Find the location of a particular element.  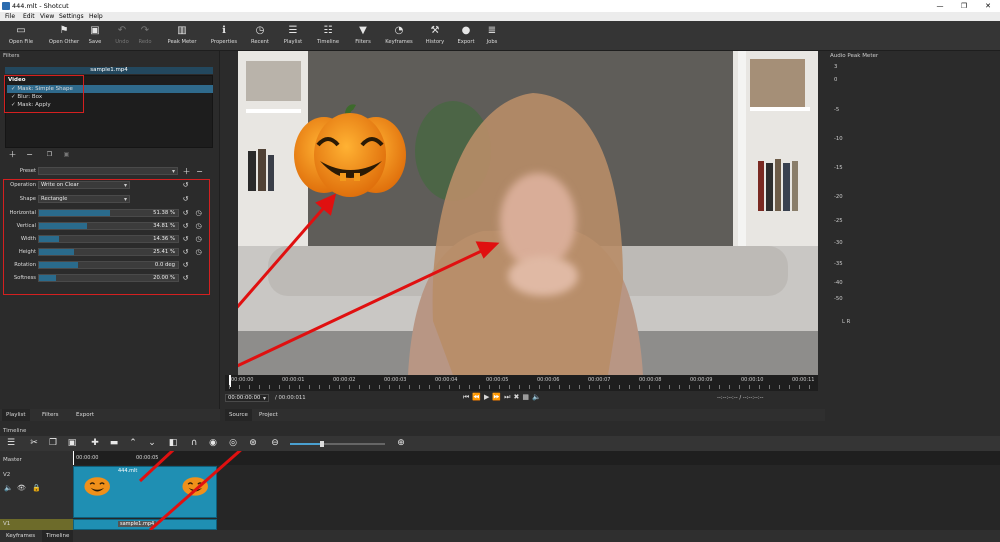

duration-label: / 00:00:011 is located at coordinates (290, 398).